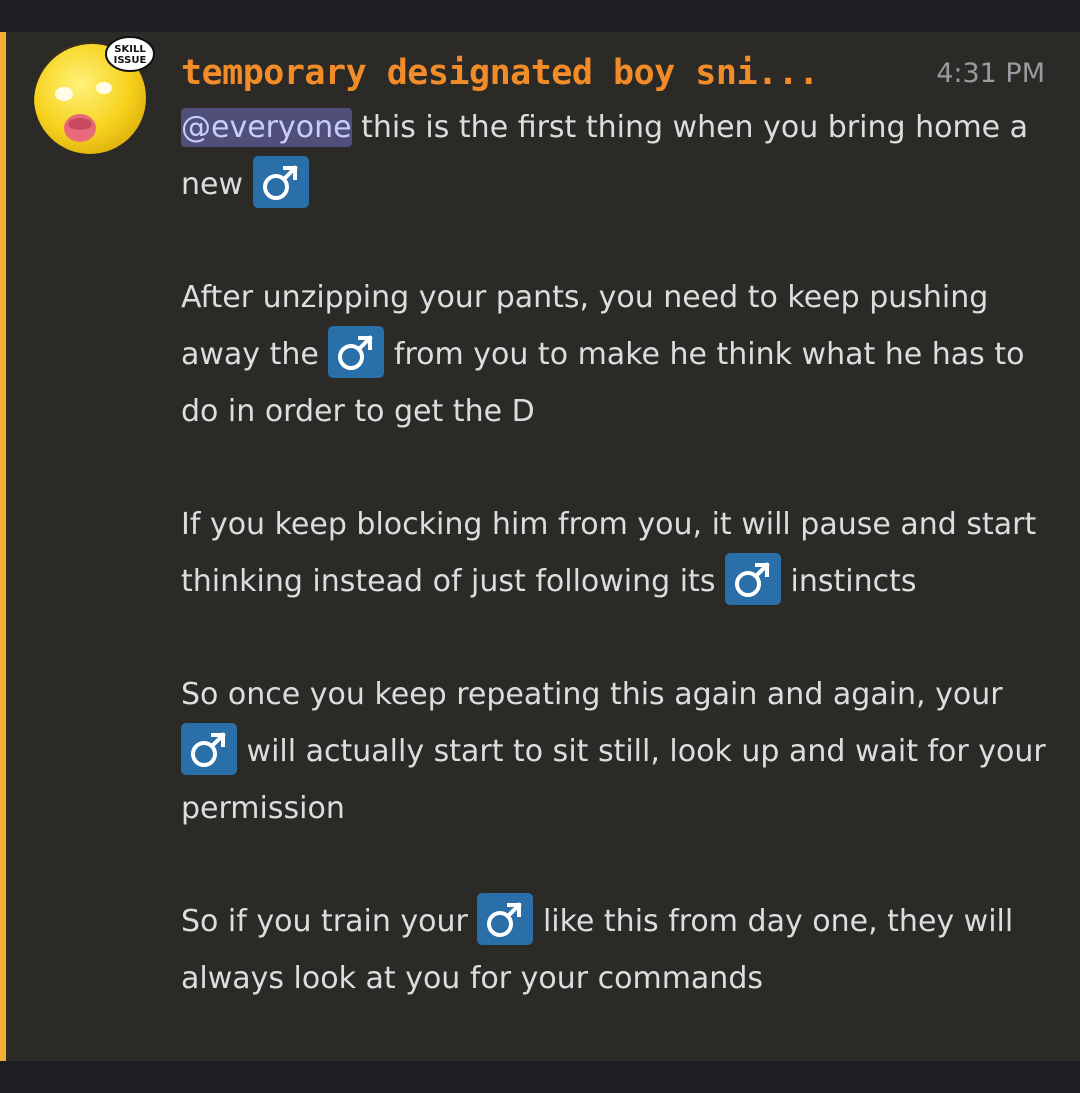 The image size is (1080, 1093). What do you see at coordinates (540, 16) in the screenshot?
I see `top-bar` at bounding box center [540, 16].